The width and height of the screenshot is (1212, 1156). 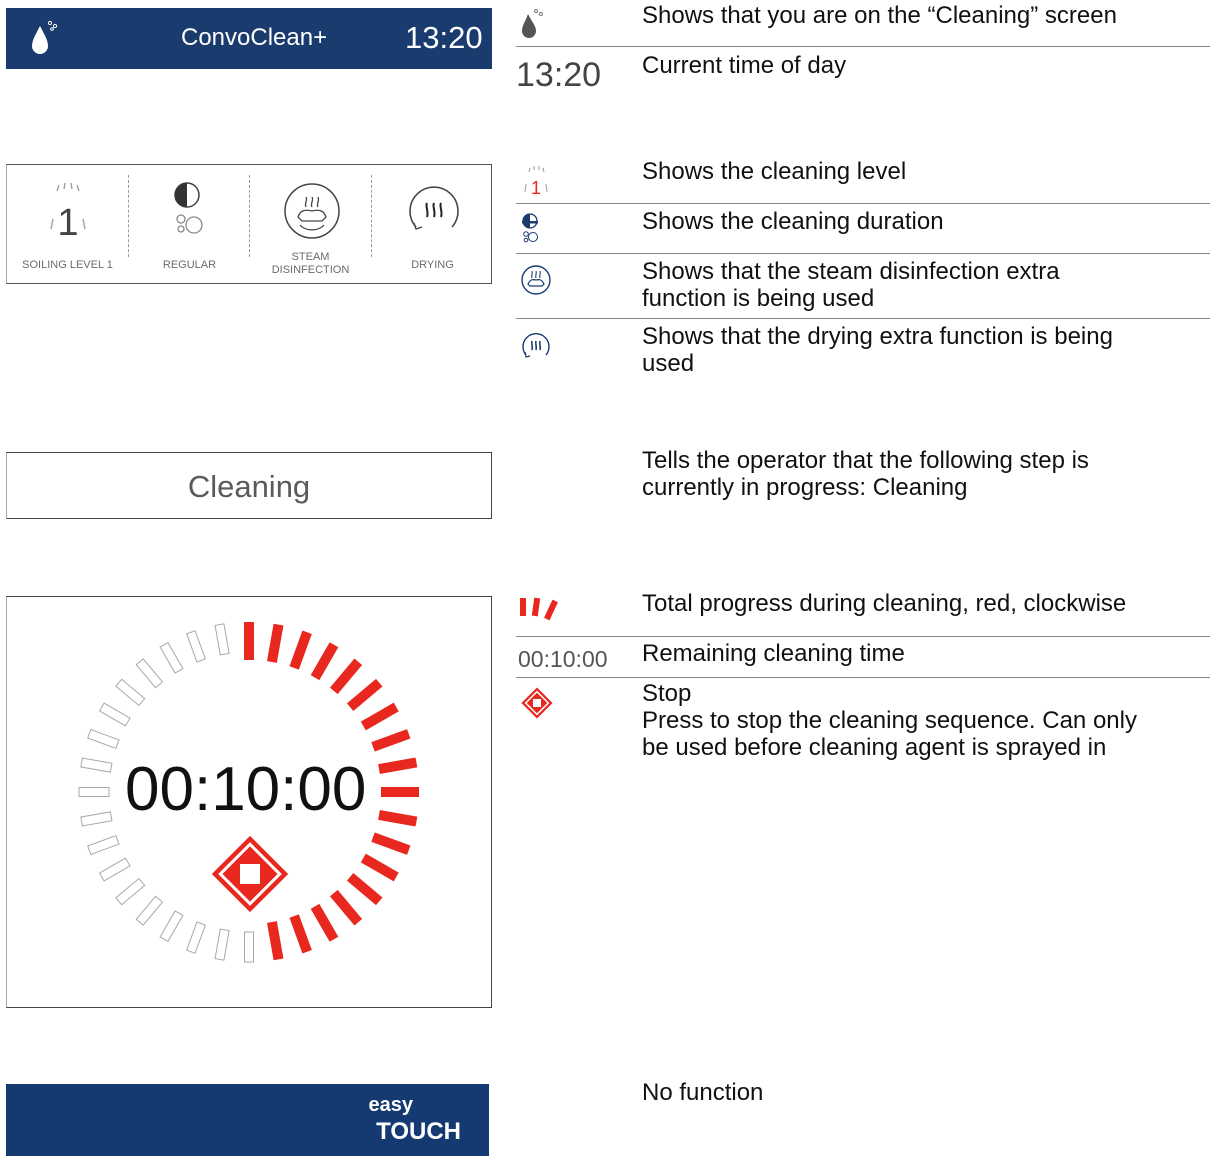 I want to click on footer-bar: easy TOUCH, so click(x=247, y=1120).